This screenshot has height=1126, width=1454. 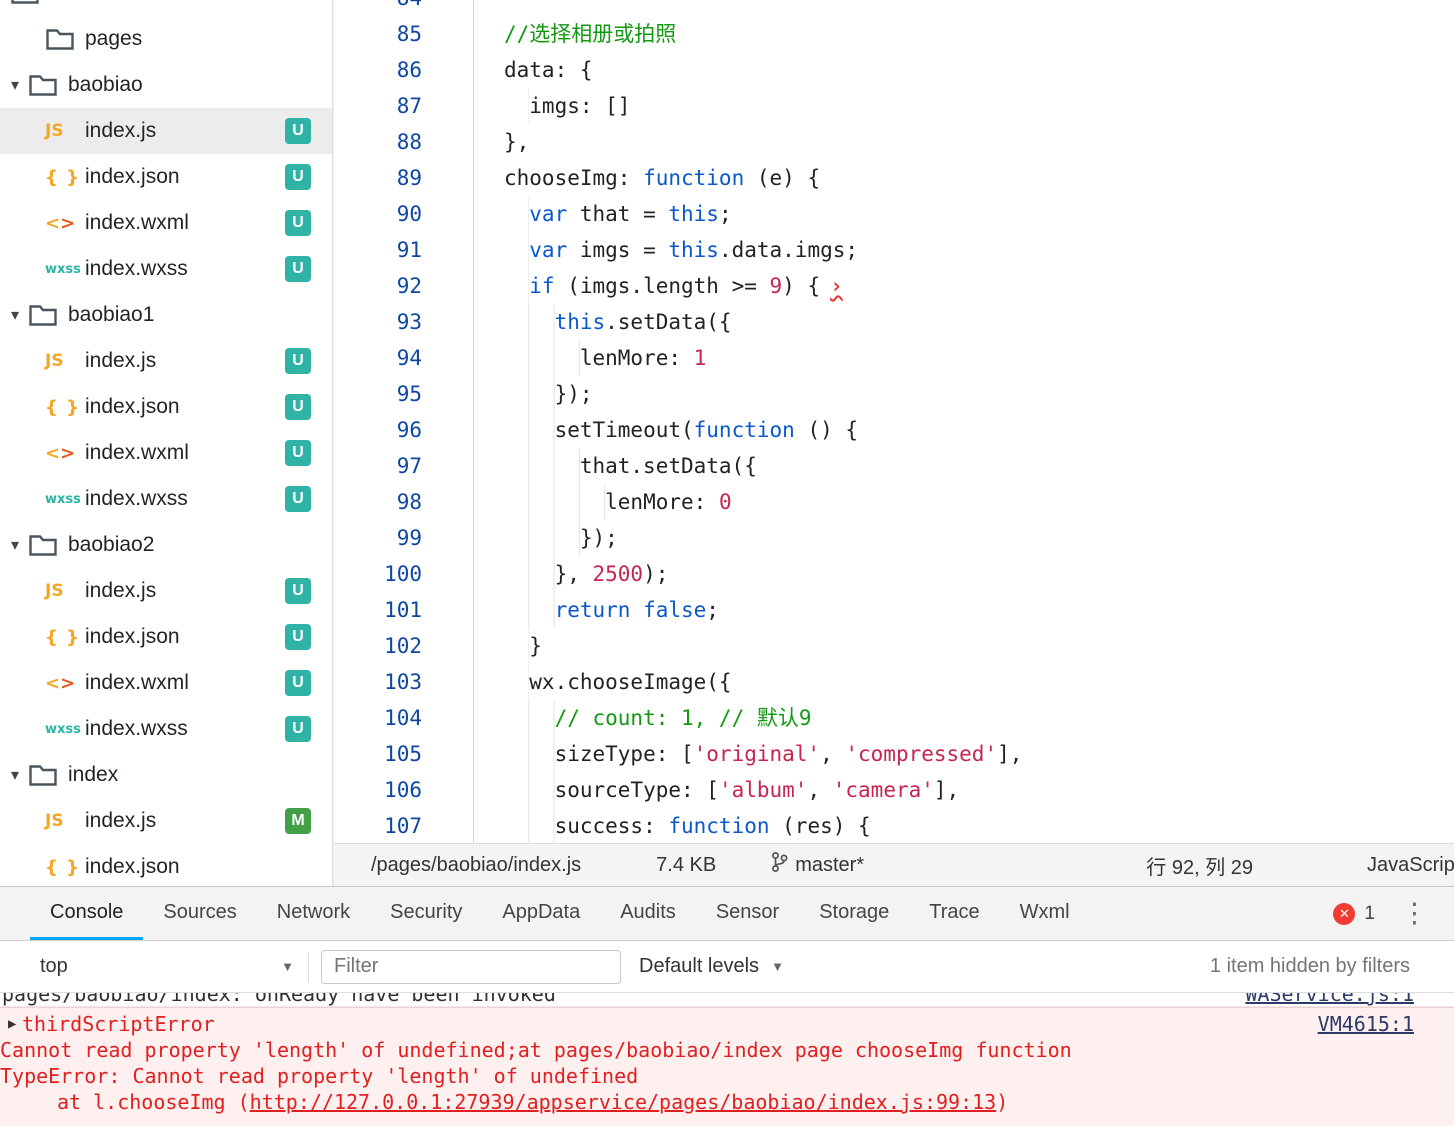 What do you see at coordinates (166, 545) in the screenshot?
I see `tree-folder-baobiao2: ▾ baobiao2` at bounding box center [166, 545].